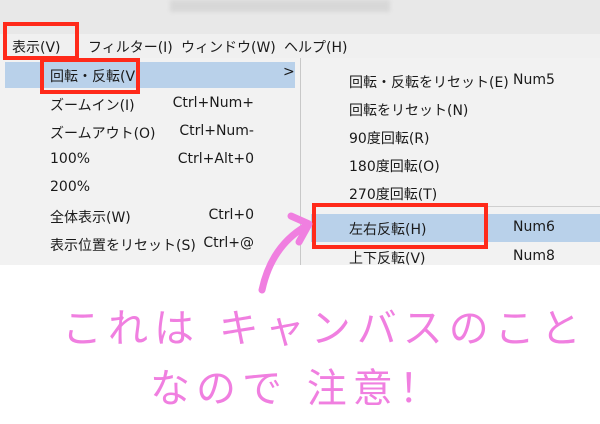 The height and width of the screenshot is (424, 600). What do you see at coordinates (297, 389) in the screenshot?
I see `annotation-text-line2: なので 注意！` at bounding box center [297, 389].